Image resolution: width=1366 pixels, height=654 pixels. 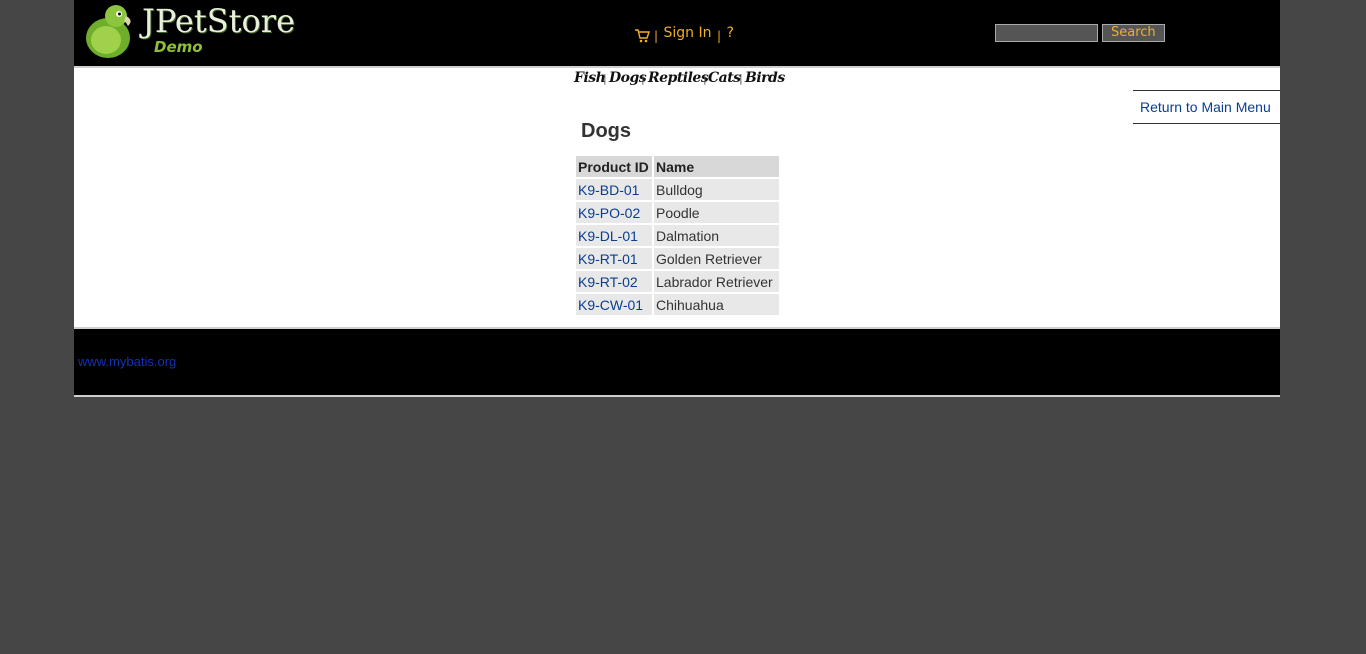 I want to click on product-id-cell: K9-PO-02, so click(x=614, y=212).